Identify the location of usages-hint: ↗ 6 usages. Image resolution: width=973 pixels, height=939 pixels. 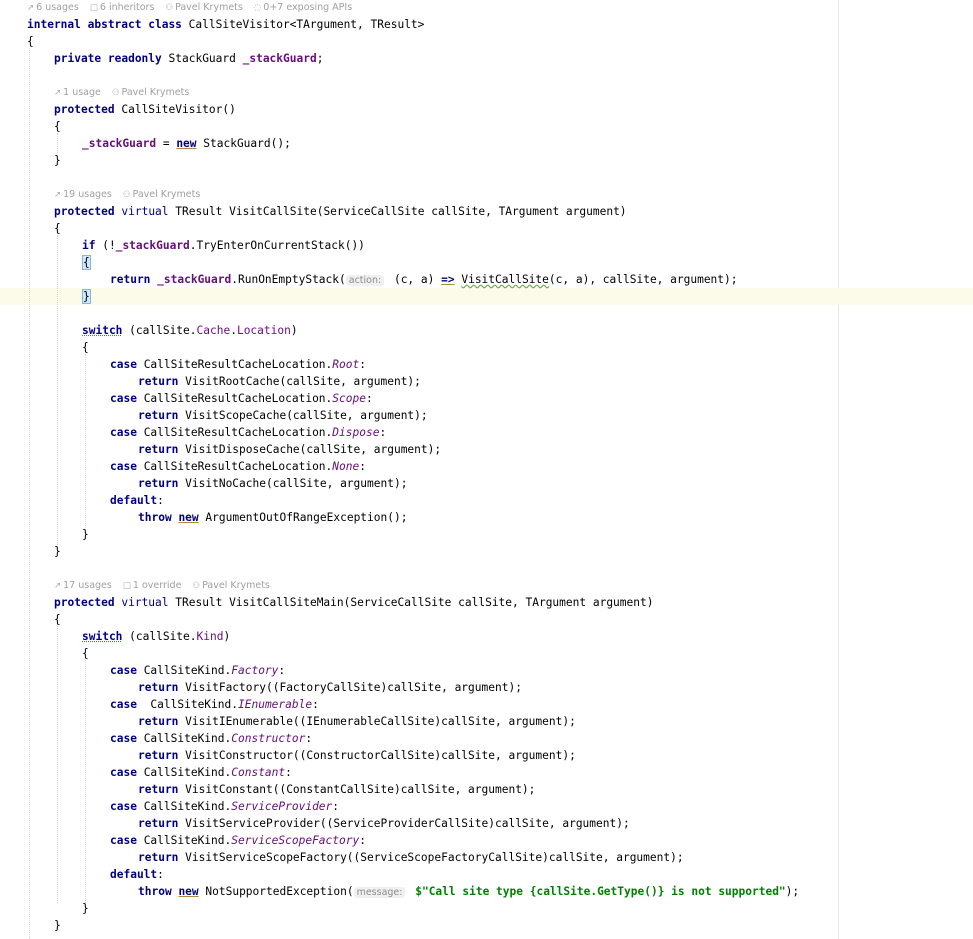
(53, 8).